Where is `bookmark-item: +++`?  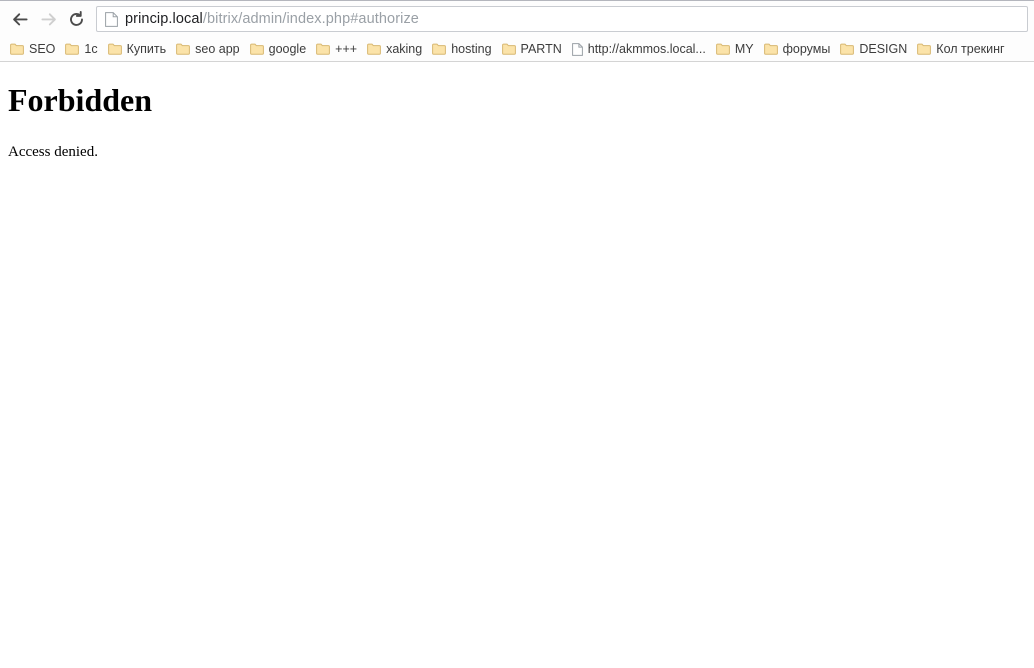 bookmark-item: +++ is located at coordinates (337, 49).